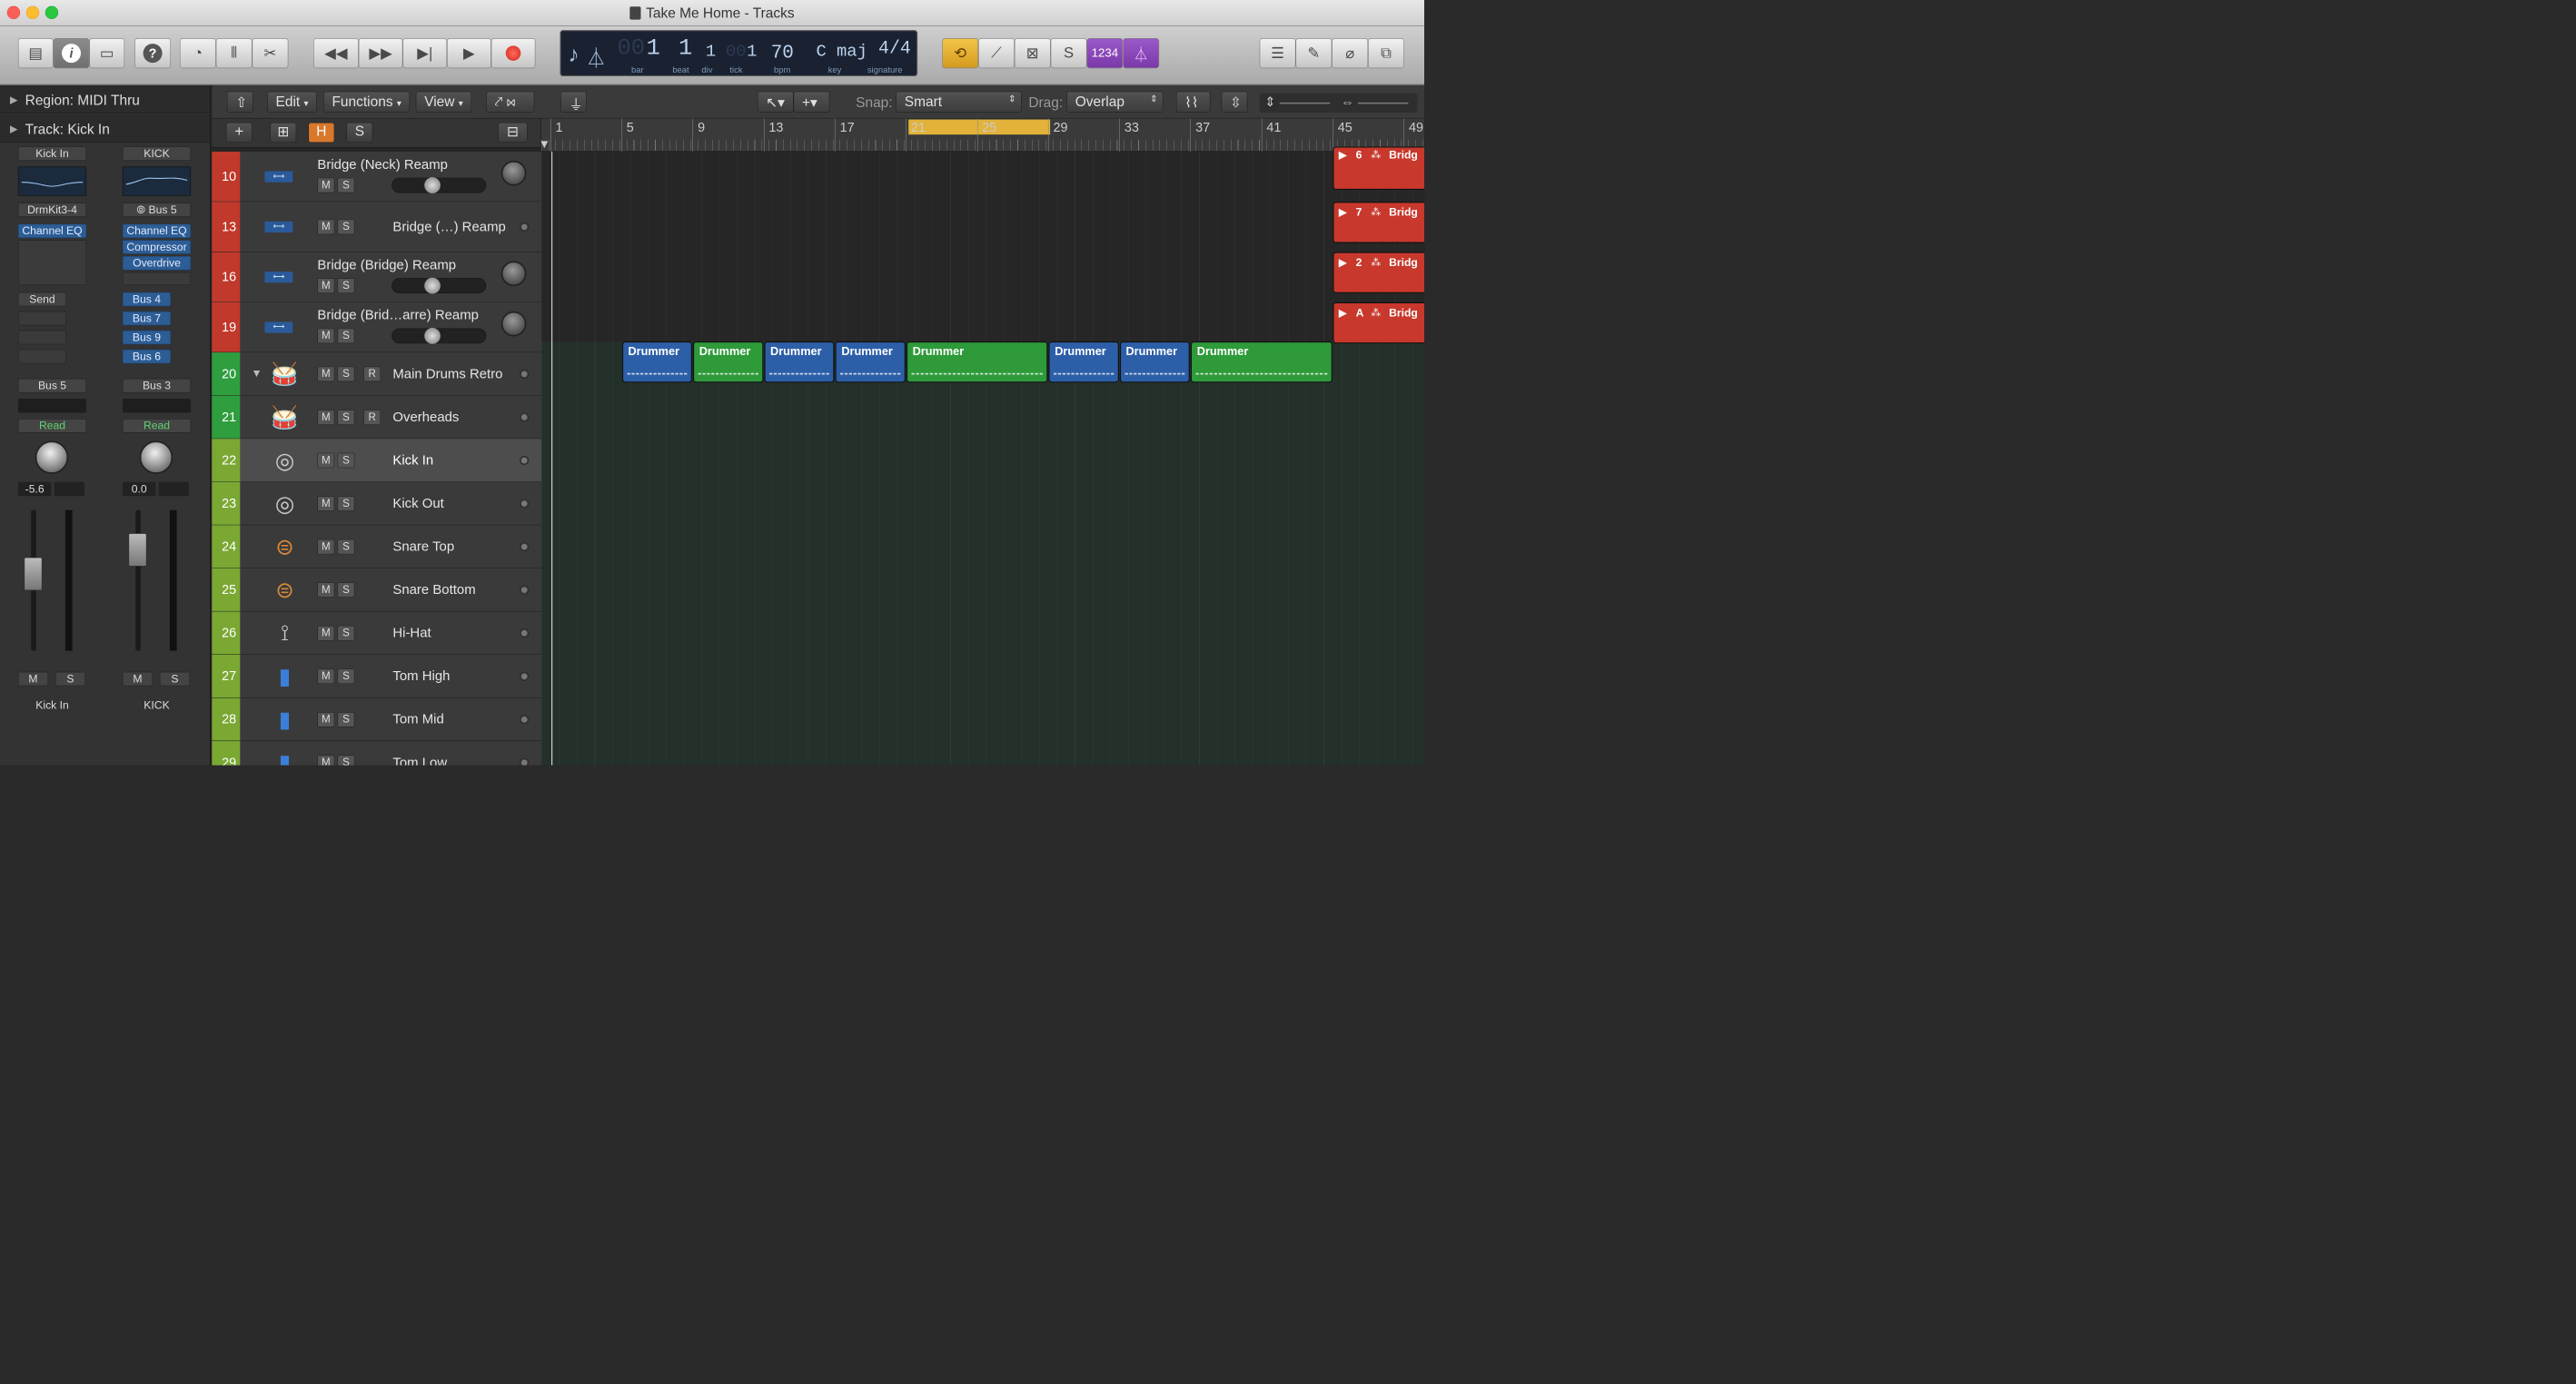 This screenshot has height=1384, width=2576. What do you see at coordinates (573, 102) in the screenshot?
I see `flex-button: ⏚` at bounding box center [573, 102].